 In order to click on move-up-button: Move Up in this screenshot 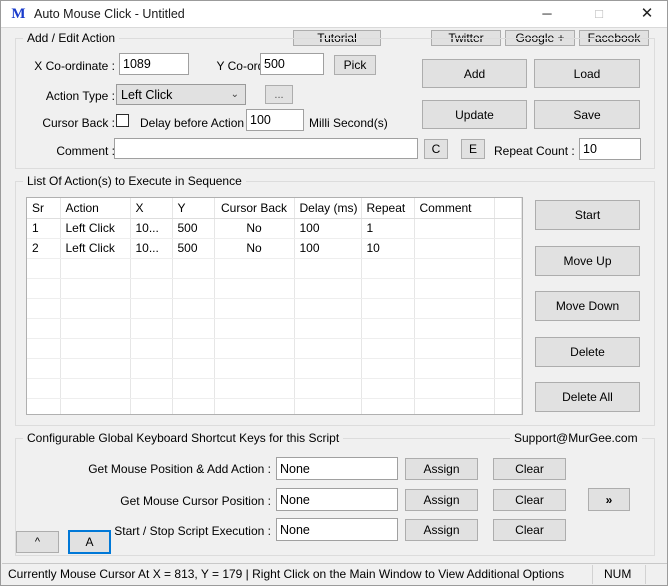, I will do `click(587, 261)`.